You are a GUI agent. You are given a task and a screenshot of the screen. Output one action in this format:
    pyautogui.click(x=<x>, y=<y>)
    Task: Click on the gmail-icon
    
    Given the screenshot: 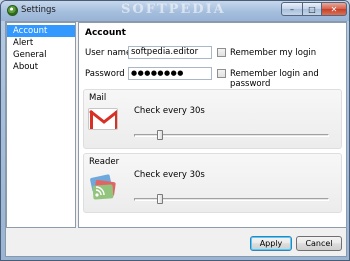 What is the action you would take?
    pyautogui.click(x=103, y=119)
    